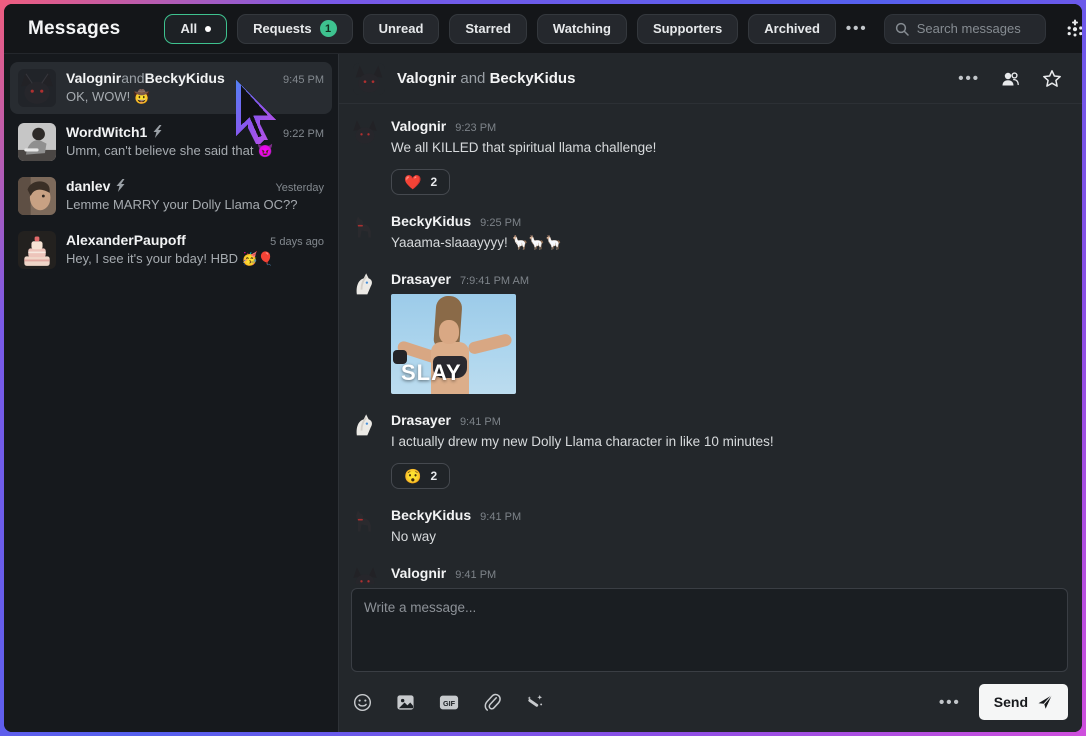 The width and height of the screenshot is (1086, 736). What do you see at coordinates (303, 134) in the screenshot?
I see `conversation-timestamp: 9:22 PM` at bounding box center [303, 134].